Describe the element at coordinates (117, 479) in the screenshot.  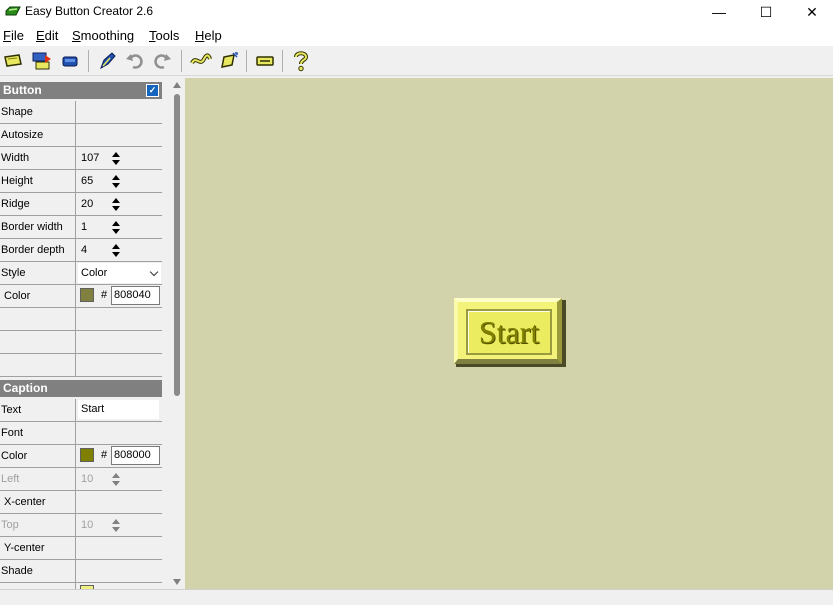
I see `left-spinner` at that location.